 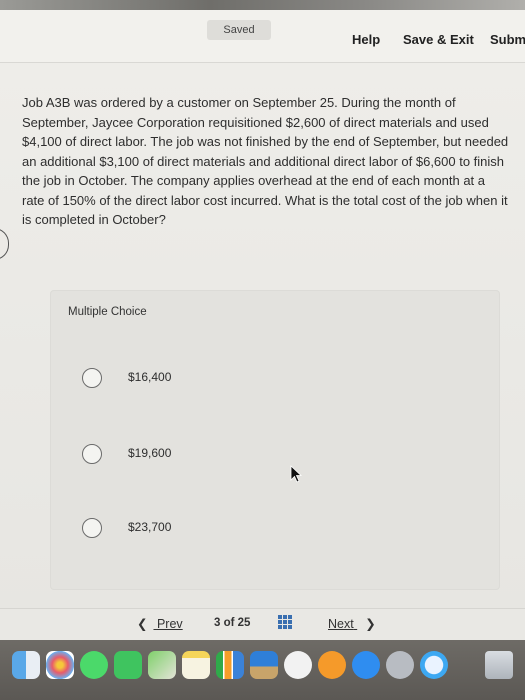 I want to click on prev-label: Prev, so click(x=169, y=624).